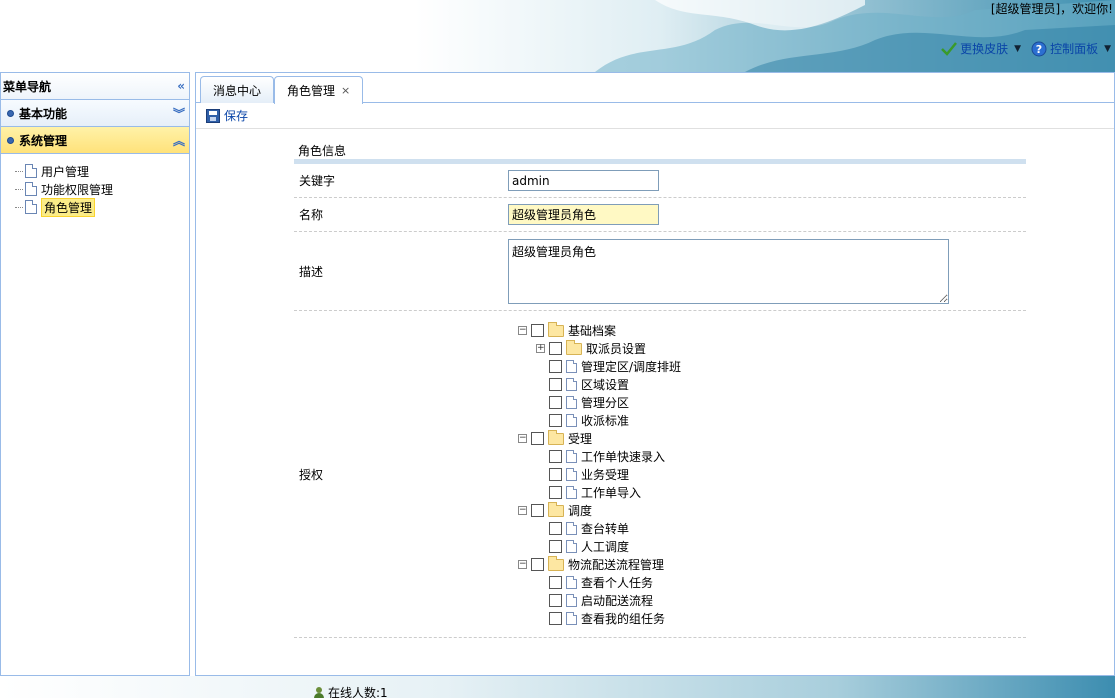  I want to click on change-skin-menu: 更换皮肤 ▼, so click(981, 48).